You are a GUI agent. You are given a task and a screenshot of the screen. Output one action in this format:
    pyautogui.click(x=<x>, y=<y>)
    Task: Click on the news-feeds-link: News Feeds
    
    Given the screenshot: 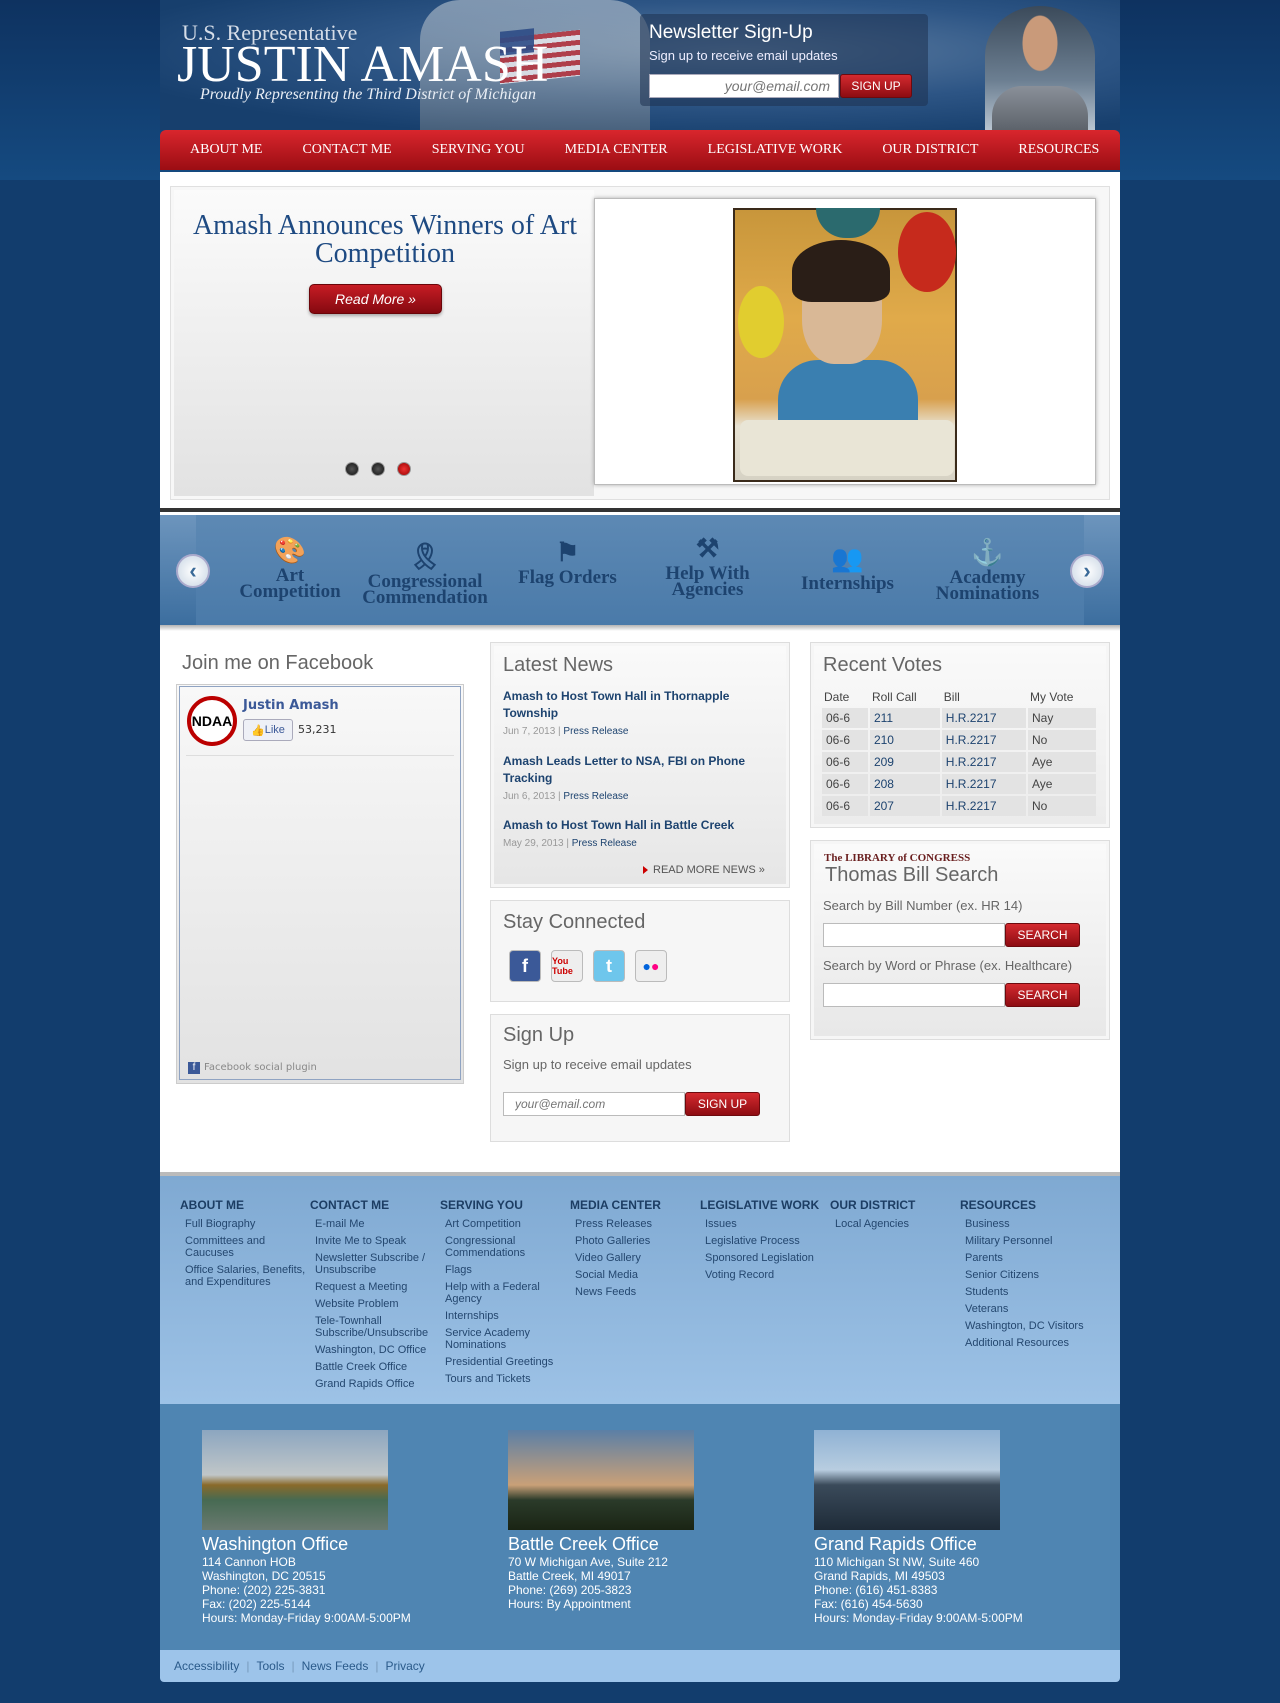 What is the action you would take?
    pyautogui.click(x=335, y=1666)
    